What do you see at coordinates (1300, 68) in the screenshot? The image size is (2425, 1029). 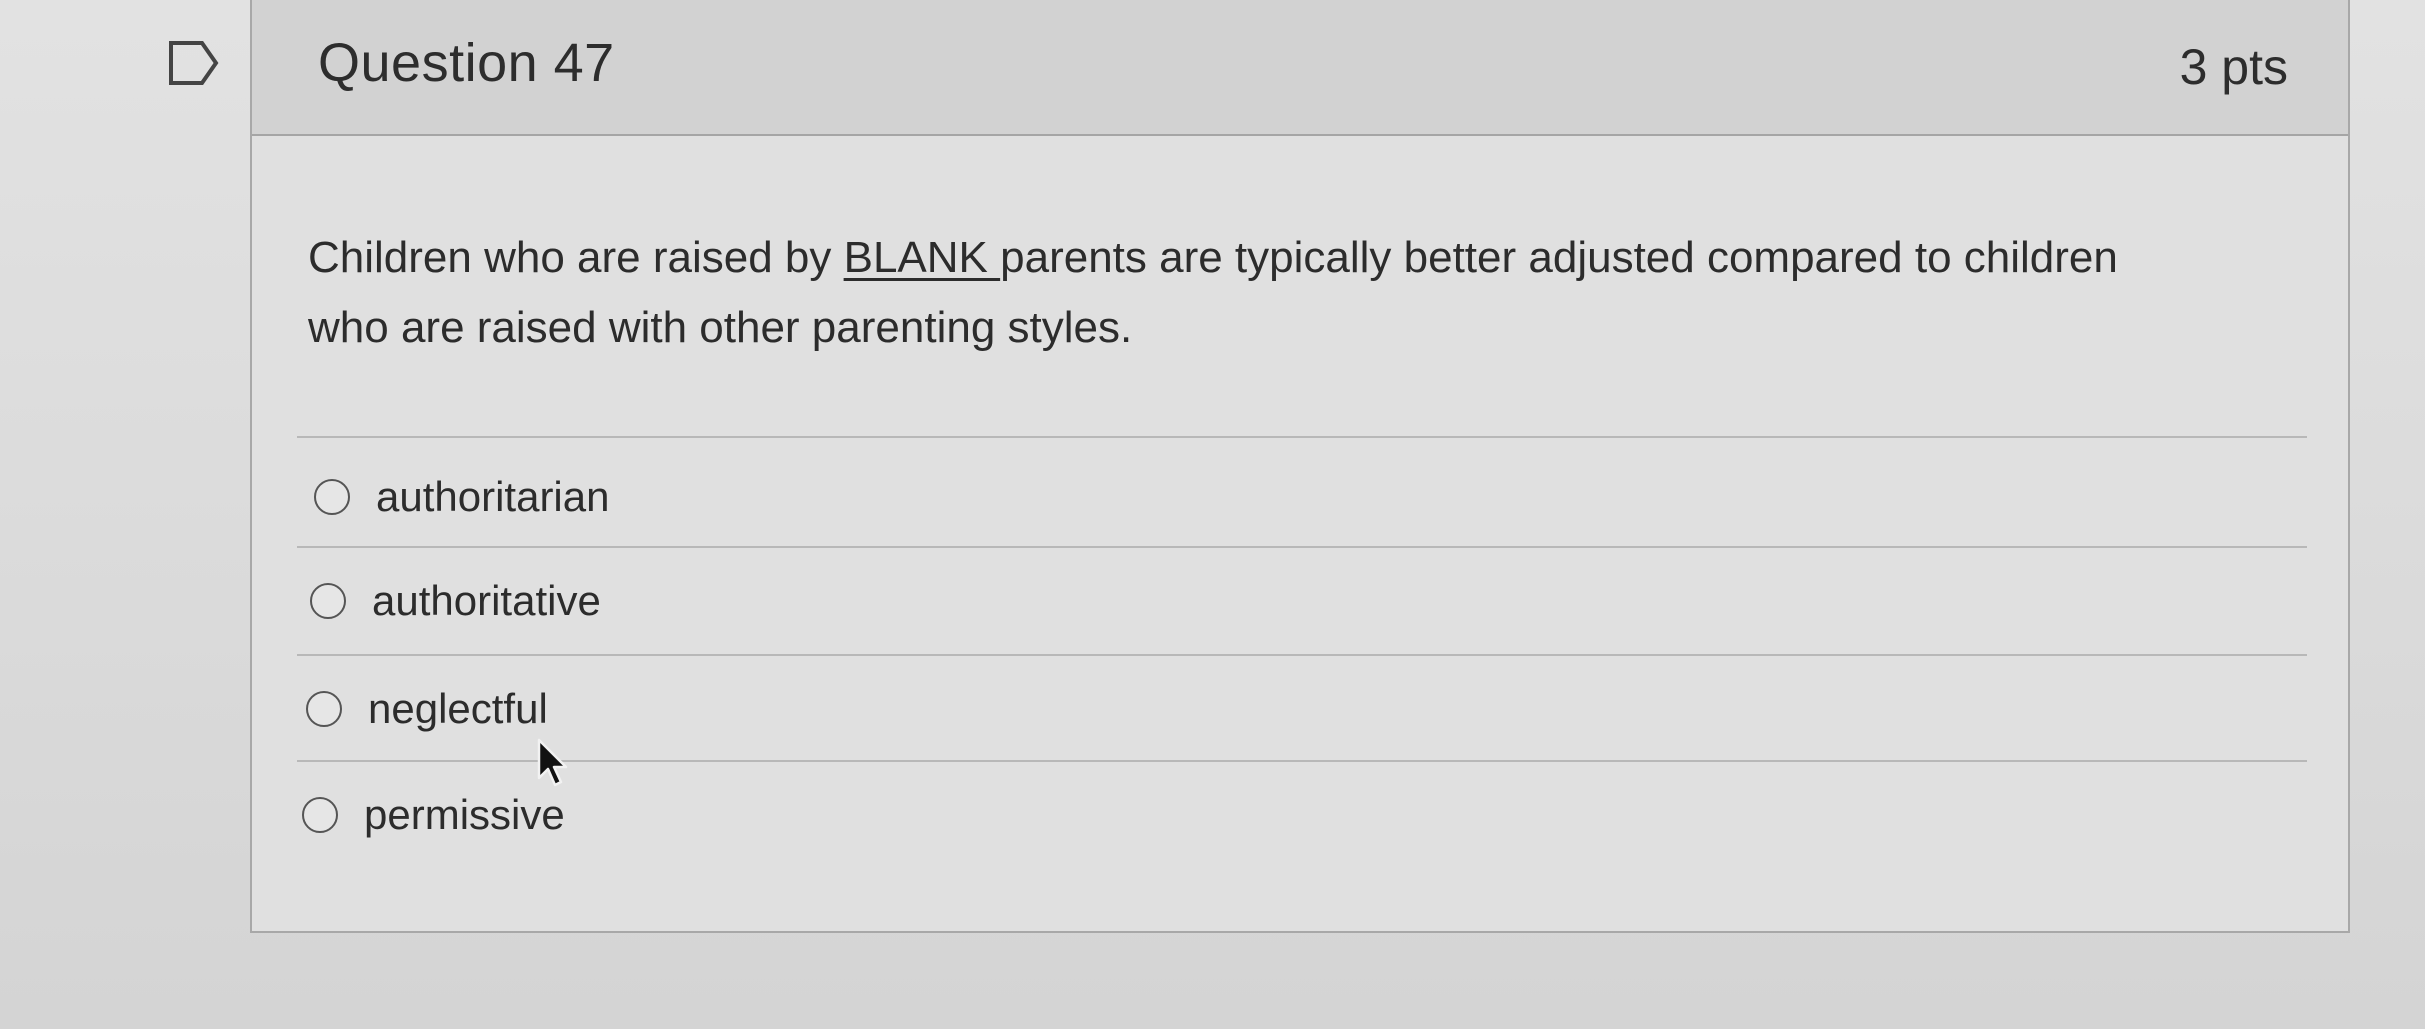 I see `question-header: Question 47 3 pts` at bounding box center [1300, 68].